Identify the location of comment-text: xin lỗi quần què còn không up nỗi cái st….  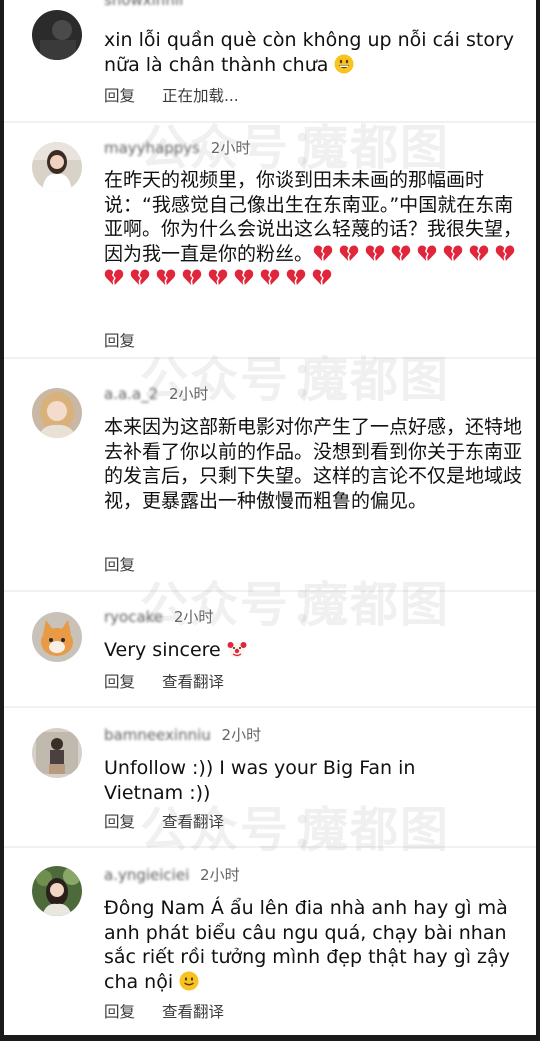
(314, 52).